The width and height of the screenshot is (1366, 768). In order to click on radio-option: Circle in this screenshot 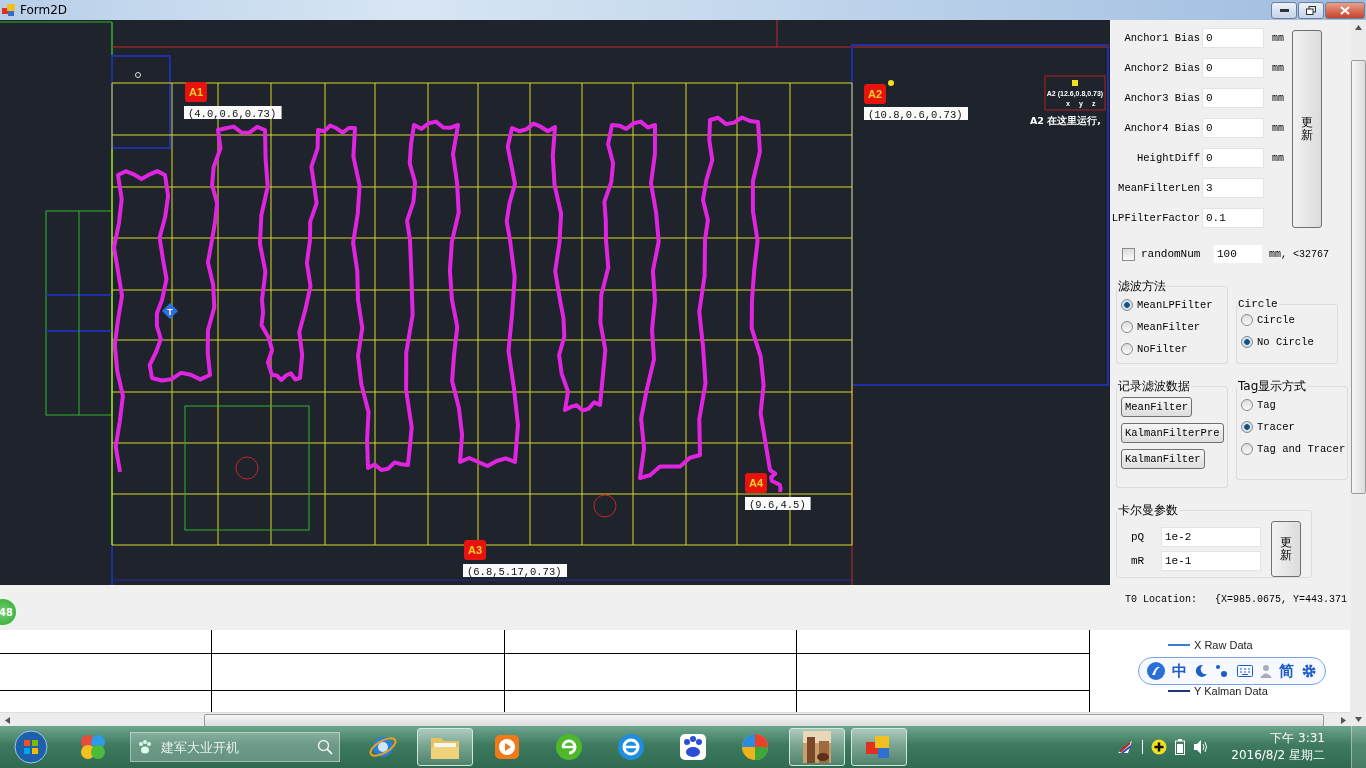, I will do `click(1287, 320)`.